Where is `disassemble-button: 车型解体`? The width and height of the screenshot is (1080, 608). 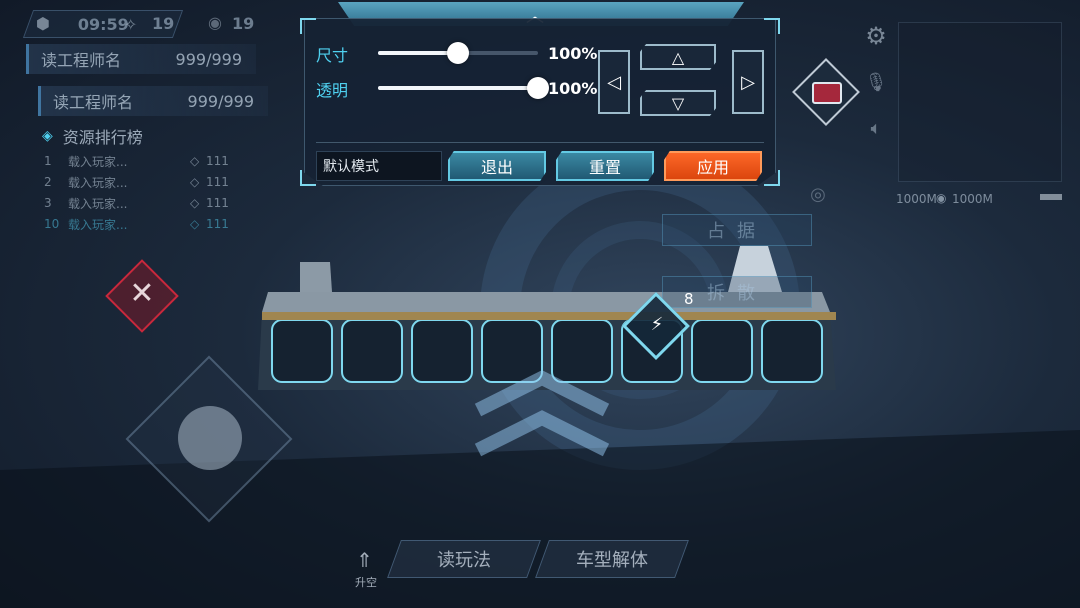 disassemble-button: 车型解体 is located at coordinates (612, 559).